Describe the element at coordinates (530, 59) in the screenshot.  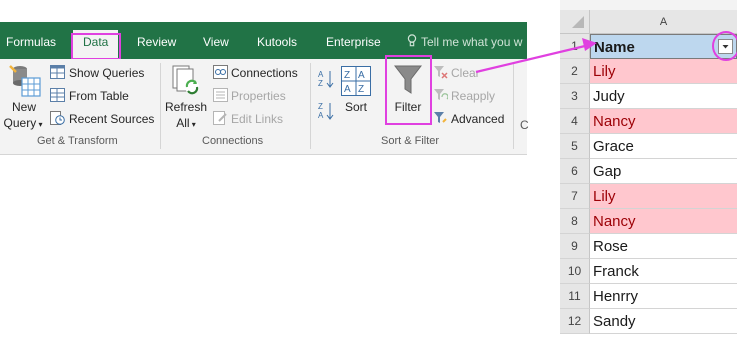
I see `pointer-arrow-line` at that location.